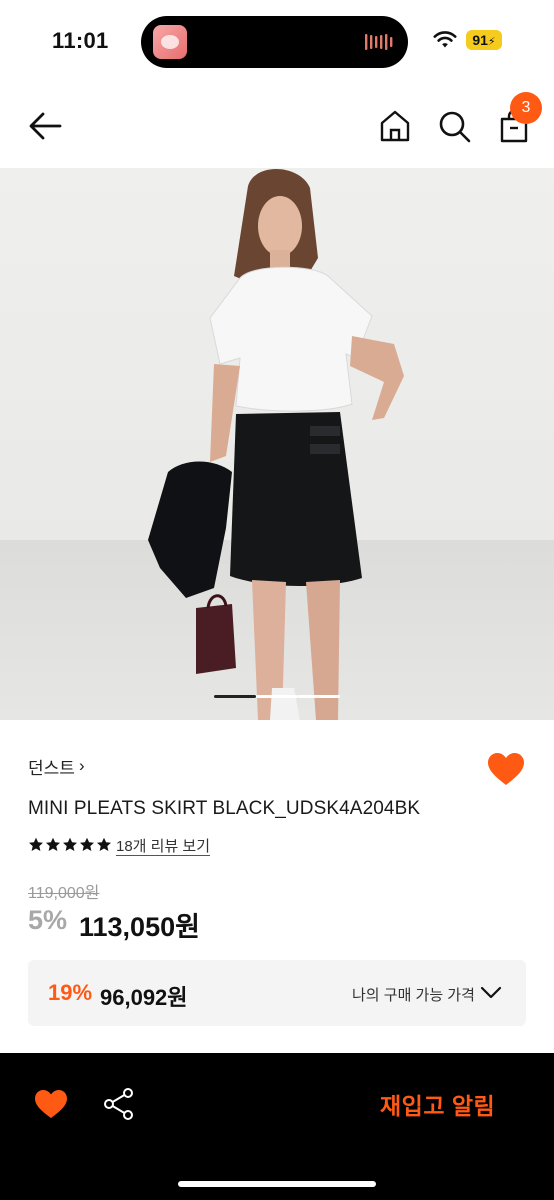  Describe the element at coordinates (51, 1104) in the screenshot. I see `heart-icon` at that location.